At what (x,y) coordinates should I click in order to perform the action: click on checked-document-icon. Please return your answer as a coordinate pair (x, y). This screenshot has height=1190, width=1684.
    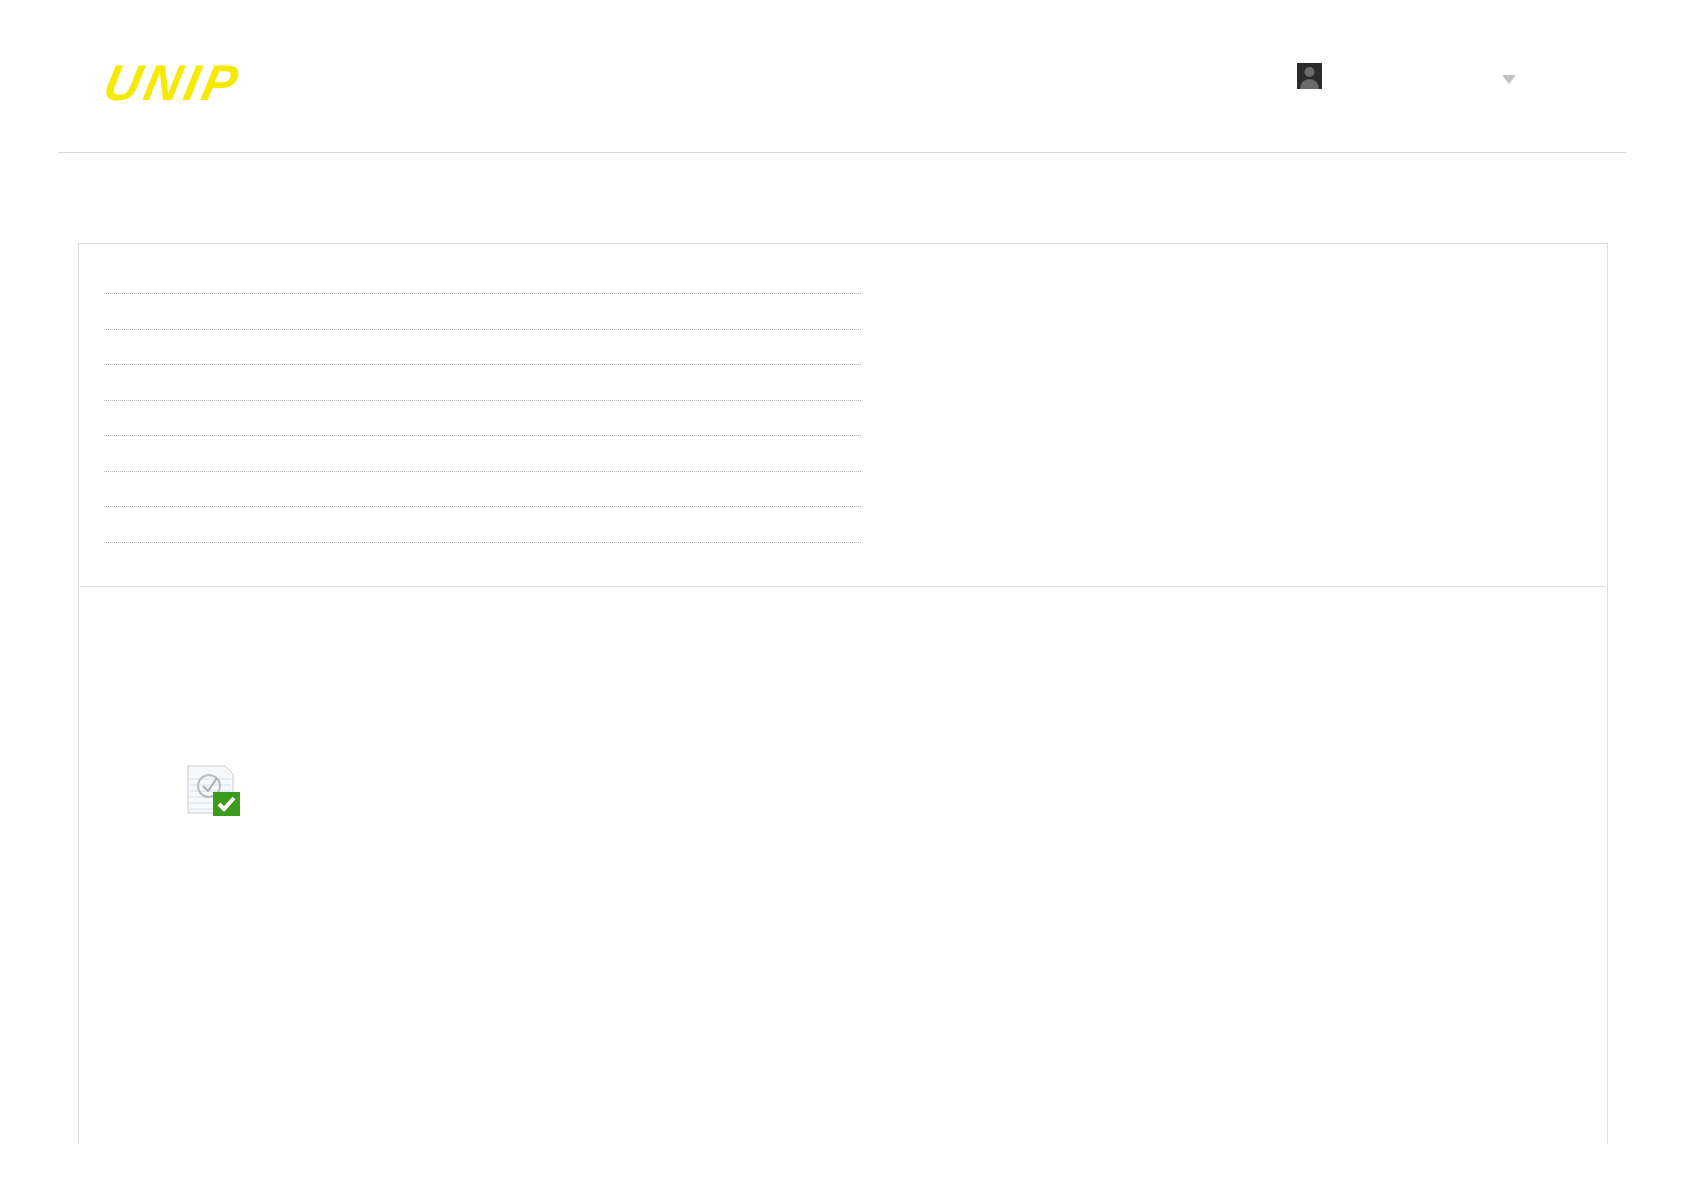
    Looking at the image, I should click on (214, 791).